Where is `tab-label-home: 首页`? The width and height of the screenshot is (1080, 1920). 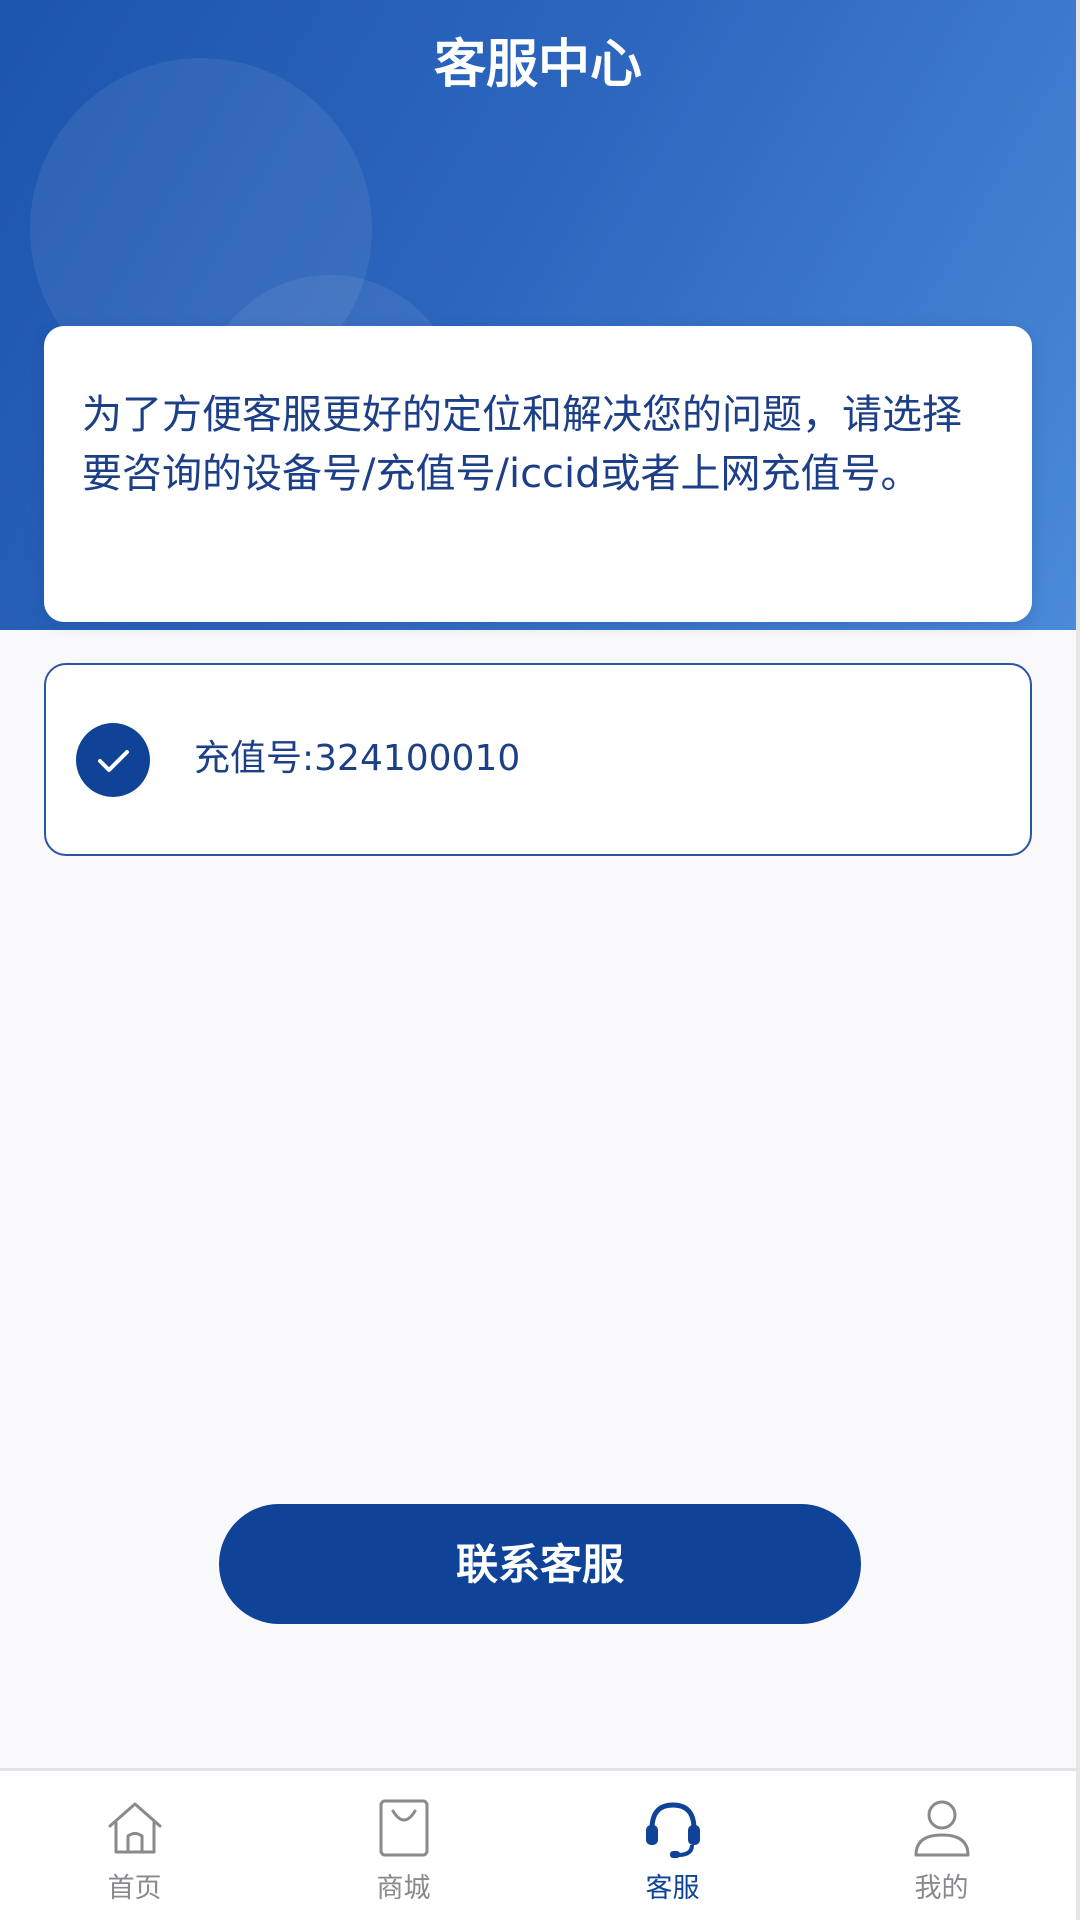 tab-label-home: 首页 is located at coordinates (134, 1888).